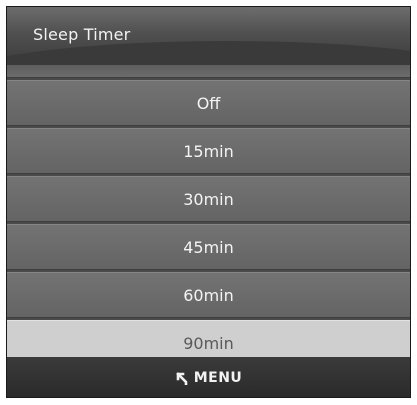 The width and height of the screenshot is (417, 405). Describe the element at coordinates (208, 247) in the screenshot. I see `option-45min: 45min` at that location.